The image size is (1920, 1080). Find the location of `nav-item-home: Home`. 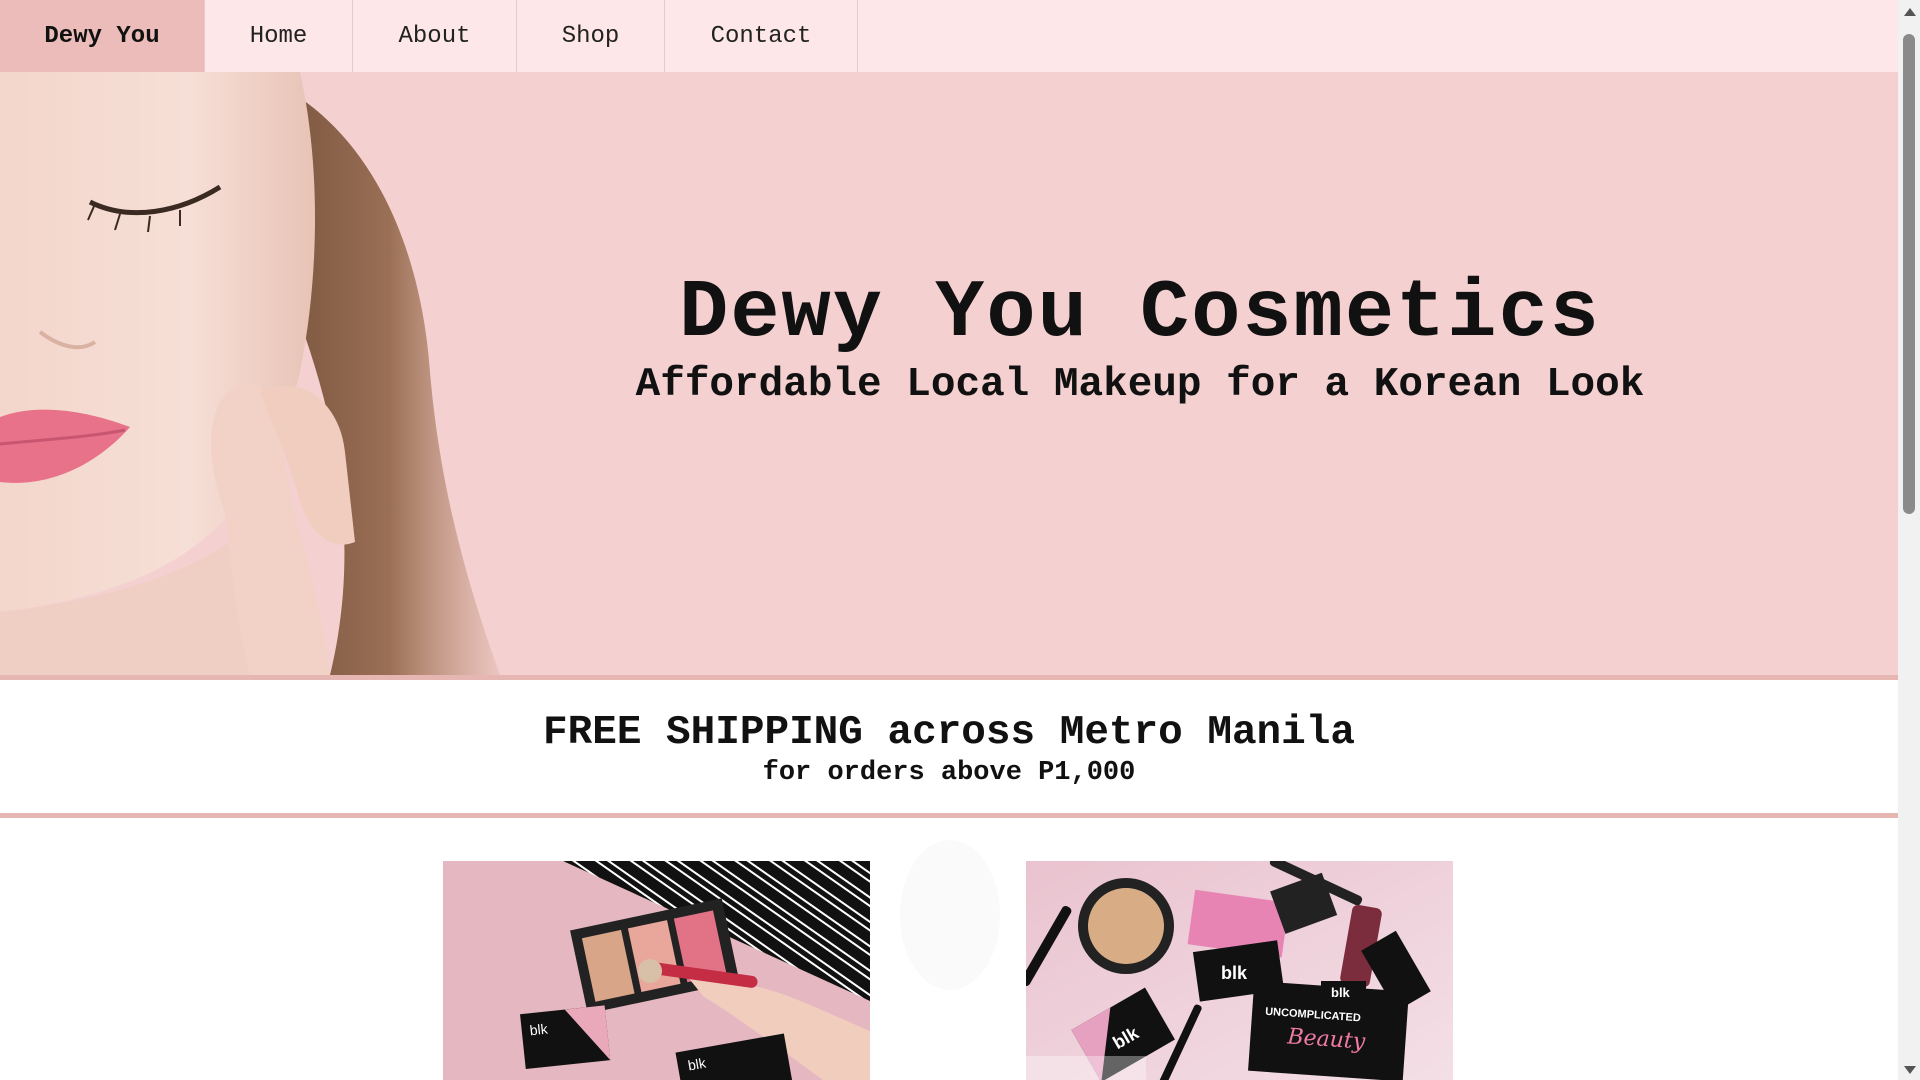

nav-item-home: Home is located at coordinates (279, 36).